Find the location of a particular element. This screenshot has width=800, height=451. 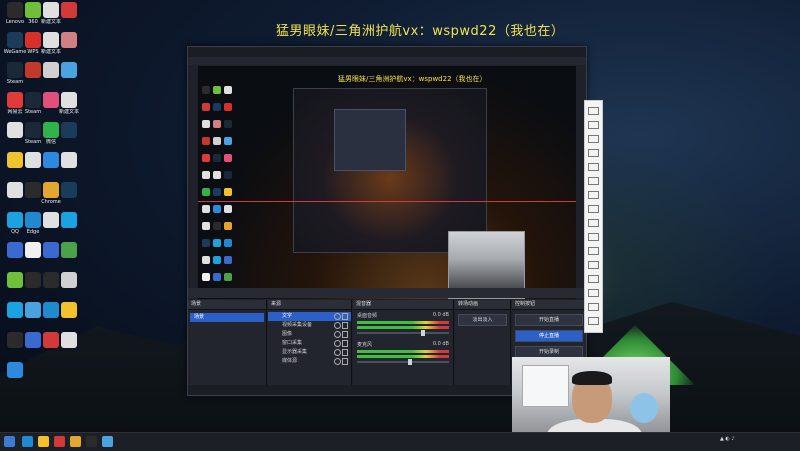

transition-select: 淡出淡入 is located at coordinates (482, 320).